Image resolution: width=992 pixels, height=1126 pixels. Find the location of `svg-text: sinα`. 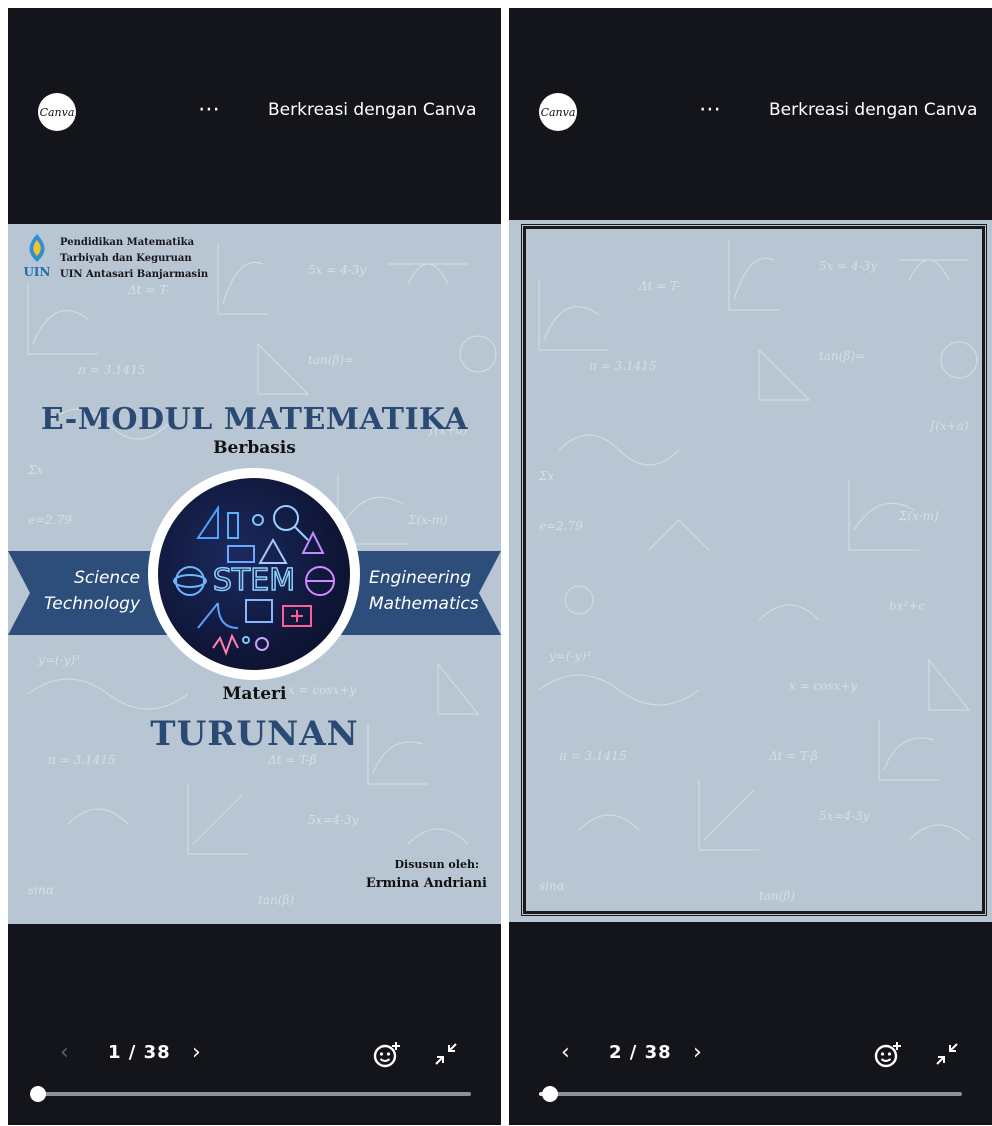

svg-text: sinα is located at coordinates (41, 890).